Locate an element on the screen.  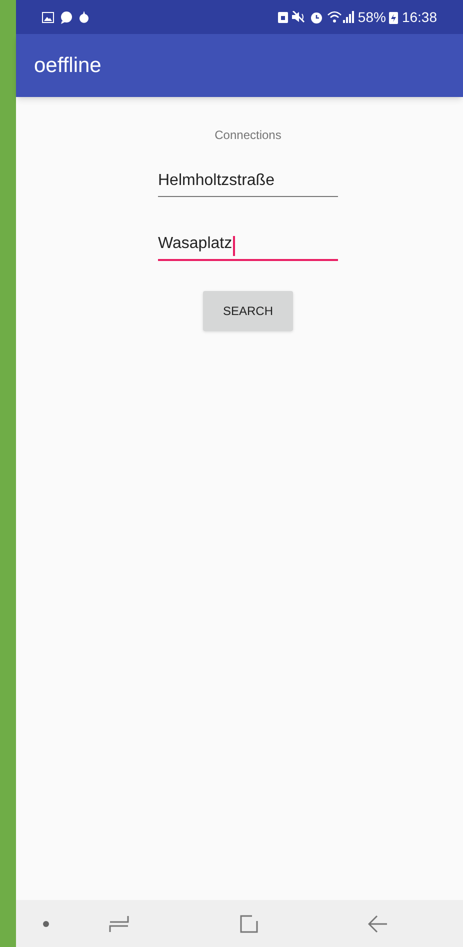
battery-icon is located at coordinates (393, 17).